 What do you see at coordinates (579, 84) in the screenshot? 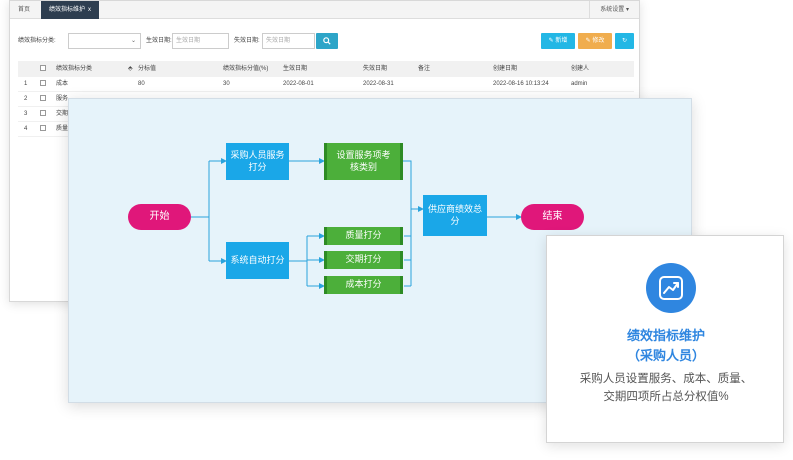
I see `cell-creator: admin` at bounding box center [579, 84].